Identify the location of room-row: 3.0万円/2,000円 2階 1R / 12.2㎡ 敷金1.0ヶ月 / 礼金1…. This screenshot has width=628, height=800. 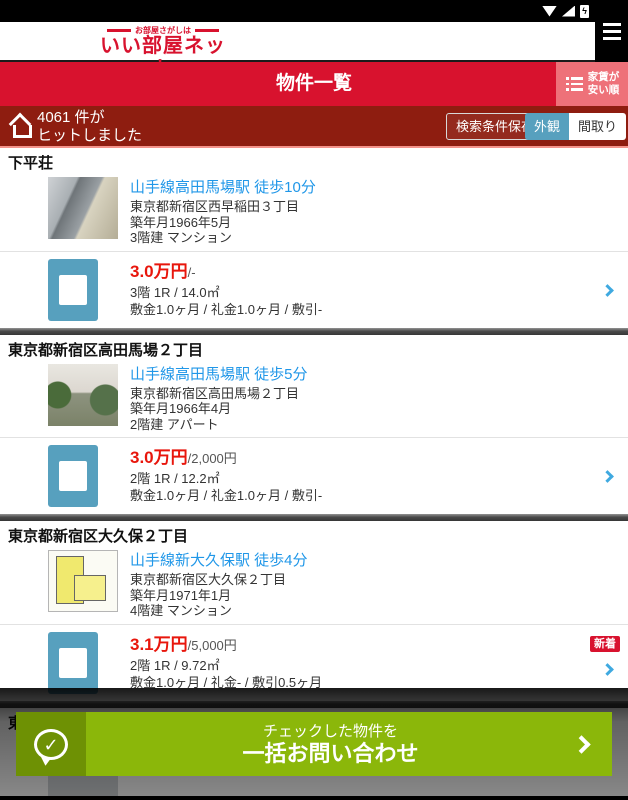
(314, 476).